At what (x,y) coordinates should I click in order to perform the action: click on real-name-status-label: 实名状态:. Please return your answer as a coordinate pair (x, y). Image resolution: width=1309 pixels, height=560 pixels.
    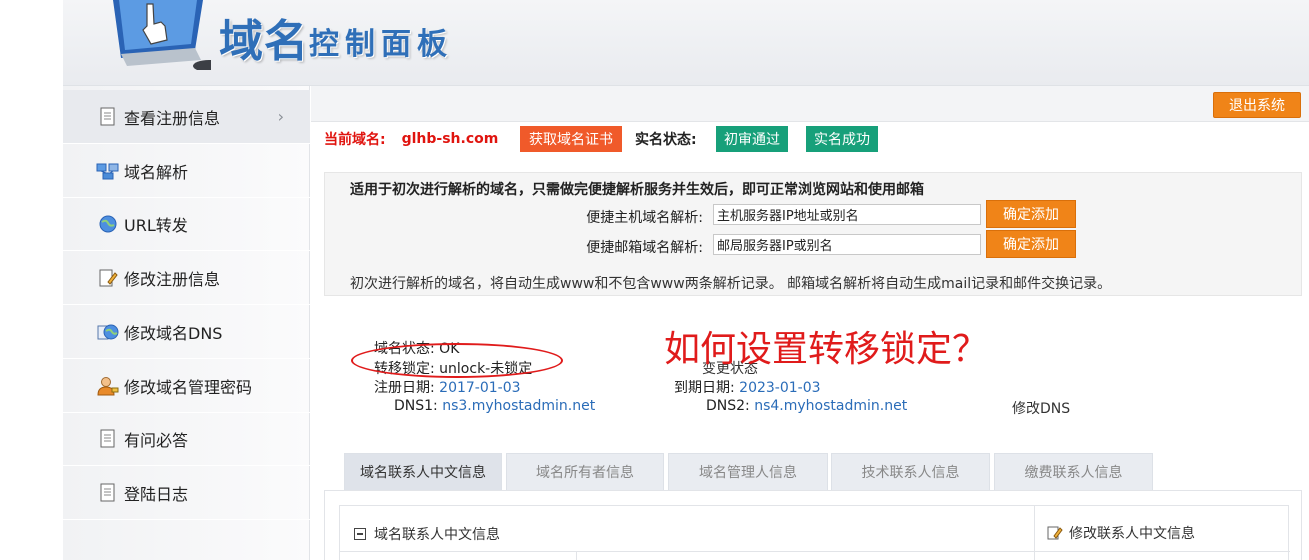
    Looking at the image, I should click on (666, 140).